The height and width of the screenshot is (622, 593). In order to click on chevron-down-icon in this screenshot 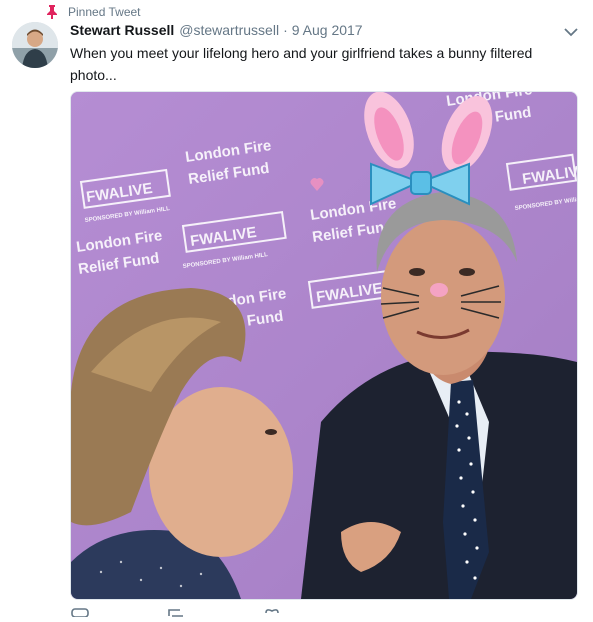, I will do `click(571, 32)`.